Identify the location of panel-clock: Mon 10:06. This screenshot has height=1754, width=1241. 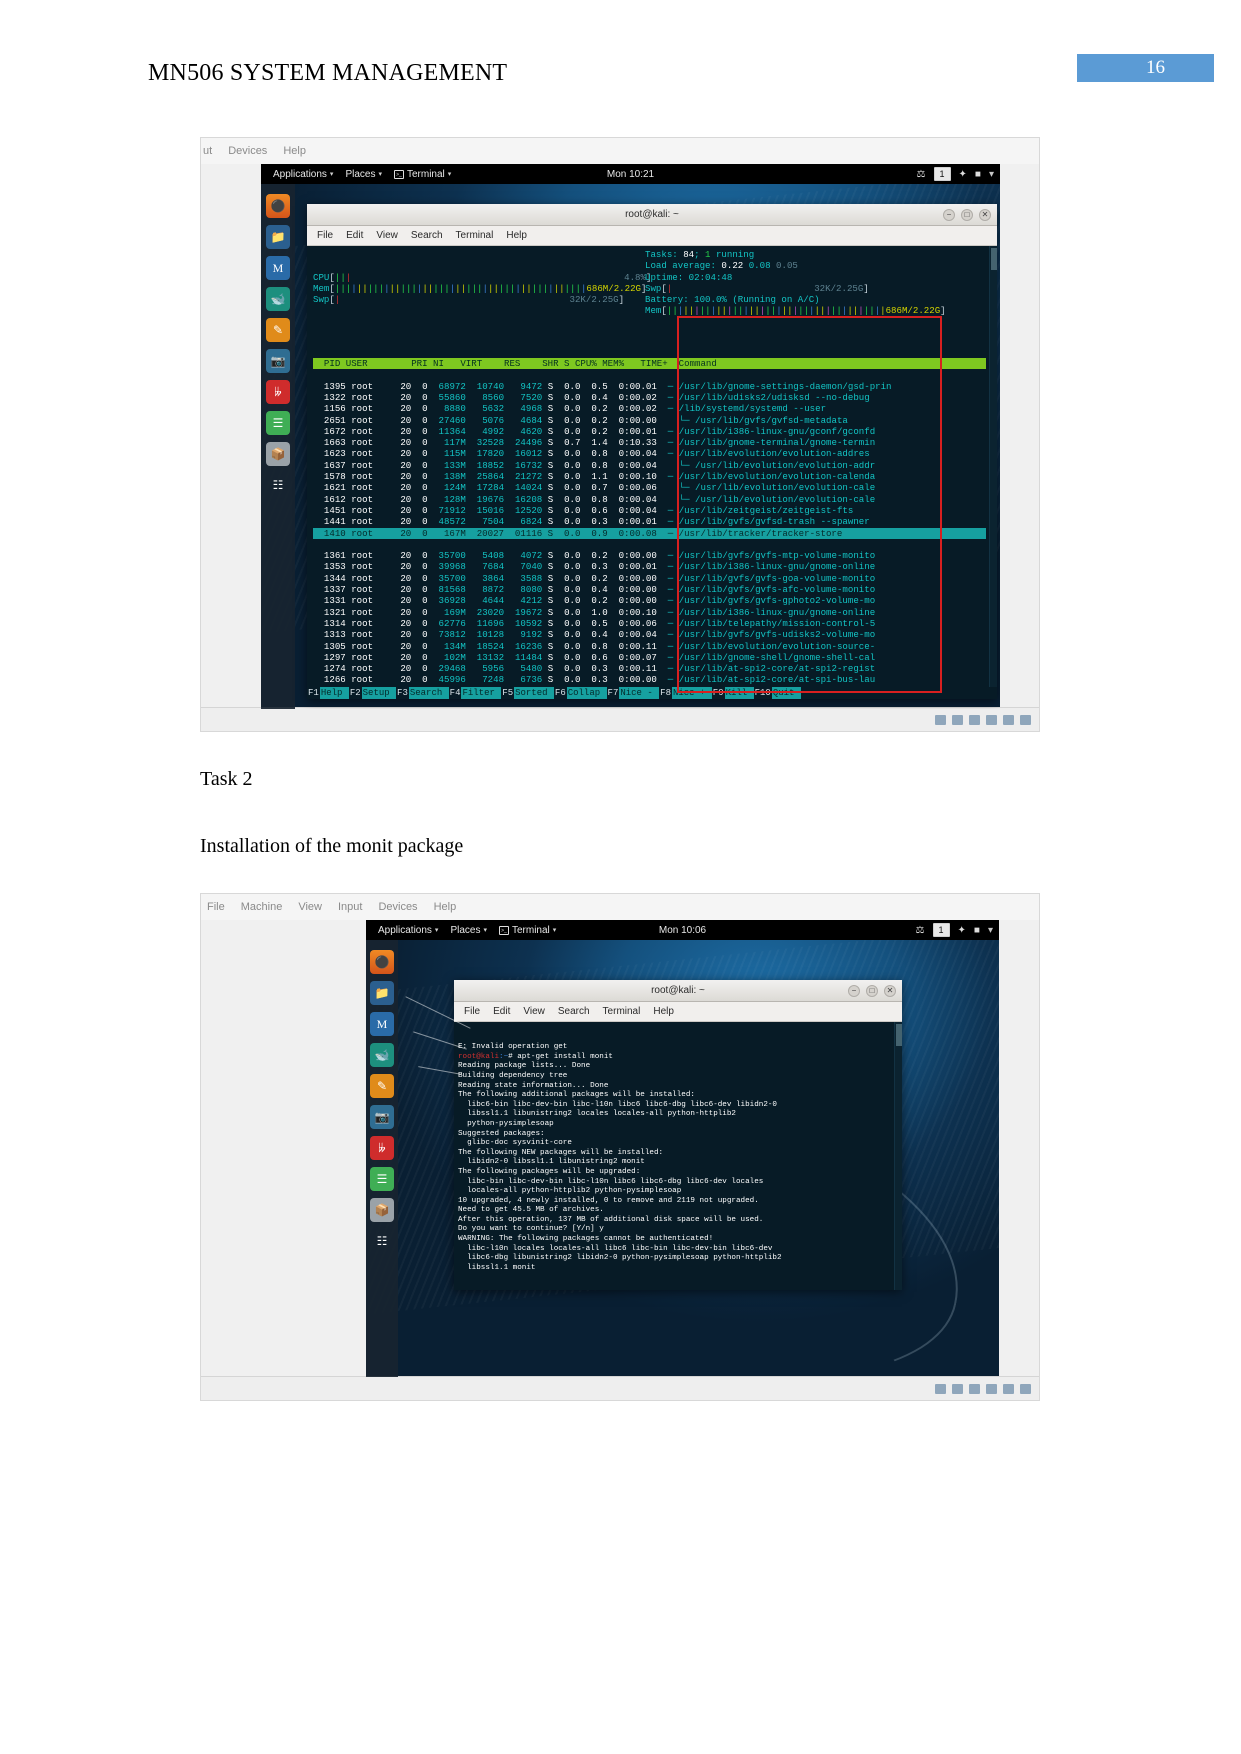
(682, 930).